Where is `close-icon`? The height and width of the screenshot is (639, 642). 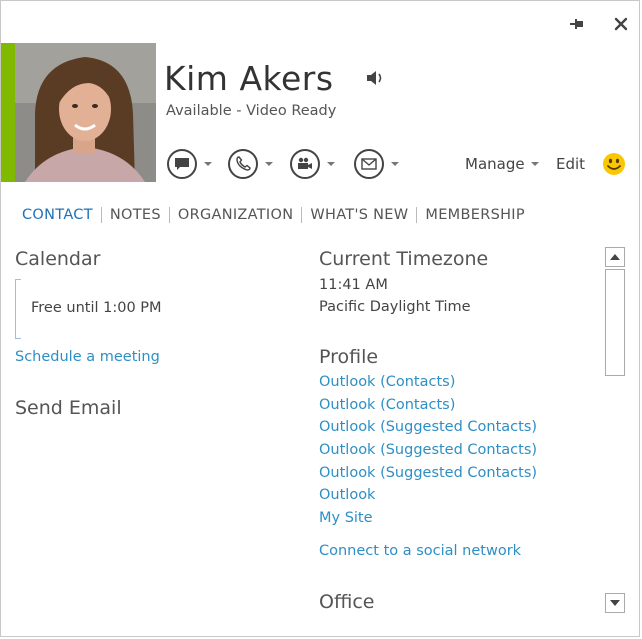 close-icon is located at coordinates (621, 24).